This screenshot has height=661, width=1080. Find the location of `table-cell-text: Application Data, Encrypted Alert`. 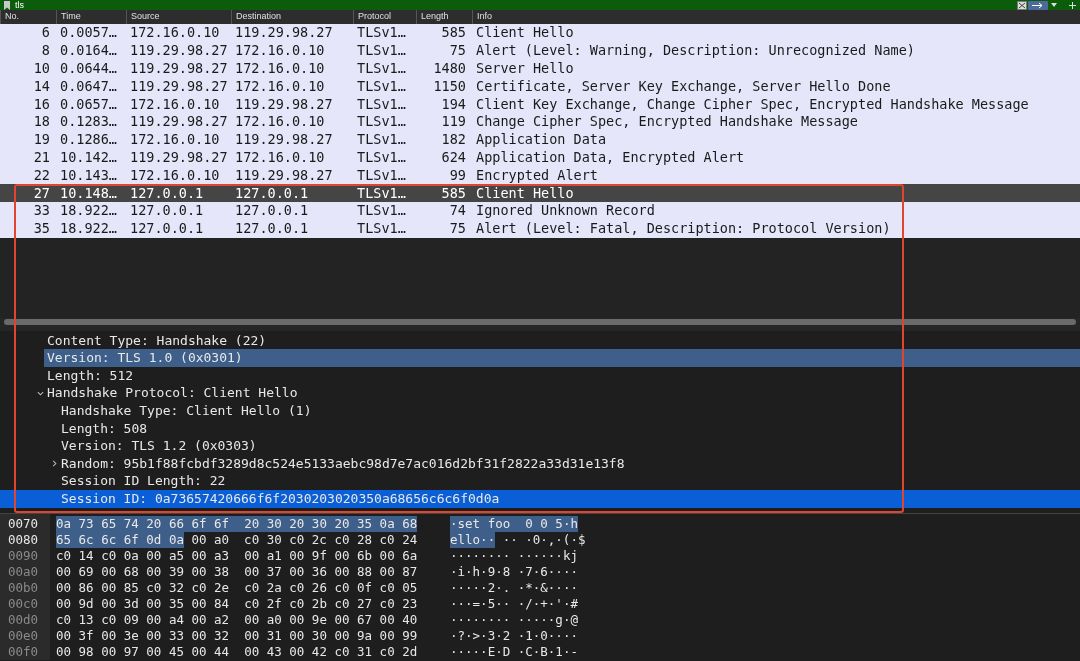

table-cell-text: Application Data, Encrypted Alert is located at coordinates (610, 157).